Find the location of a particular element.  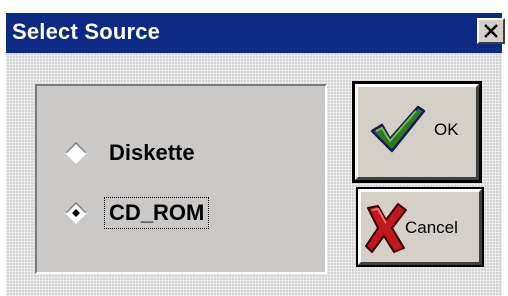

close-icon is located at coordinates (491, 31).